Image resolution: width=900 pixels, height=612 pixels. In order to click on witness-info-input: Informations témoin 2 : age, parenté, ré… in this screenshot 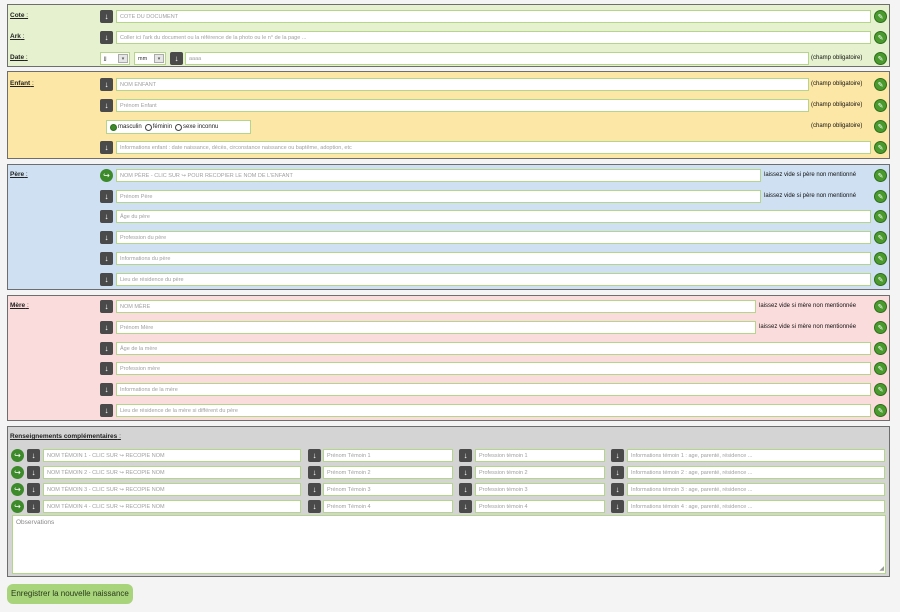, I will do `click(756, 472)`.